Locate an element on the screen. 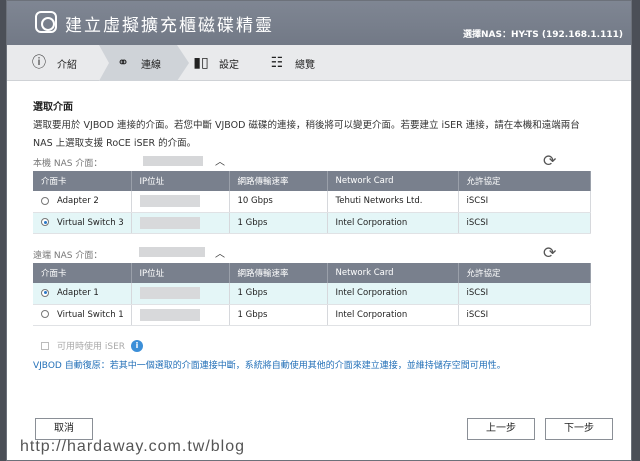  remote-nas-name-redacted is located at coordinates (172, 252).